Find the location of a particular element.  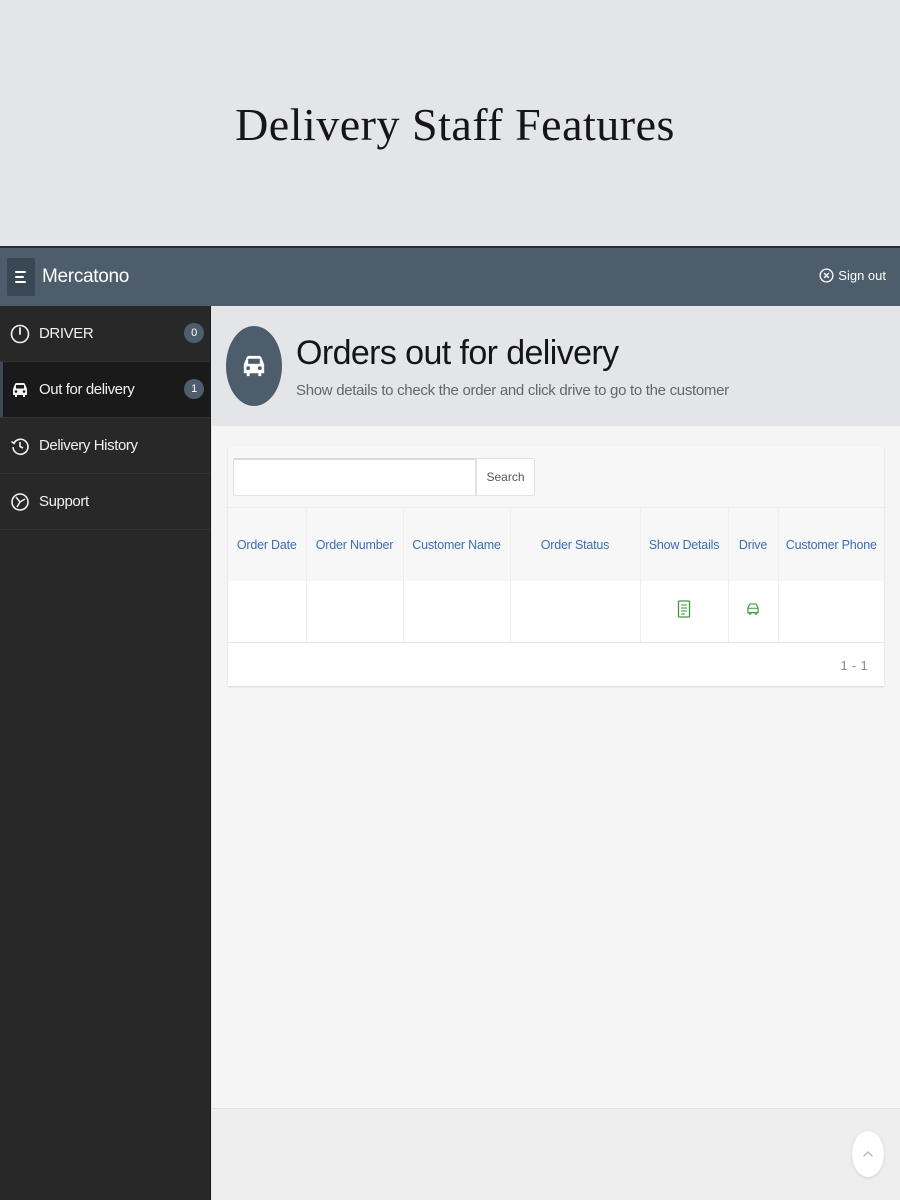

support-icon is located at coordinates (20, 501).